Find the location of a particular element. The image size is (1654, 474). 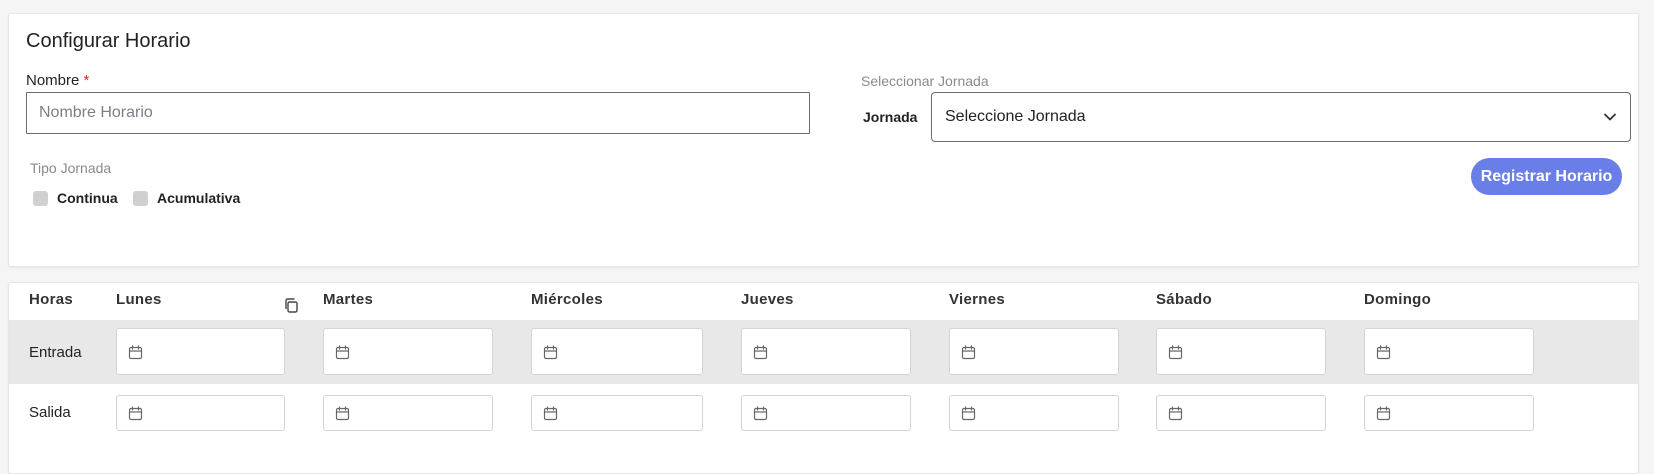

tipo-jornada-label: Tipo Jornada is located at coordinates (71, 168).